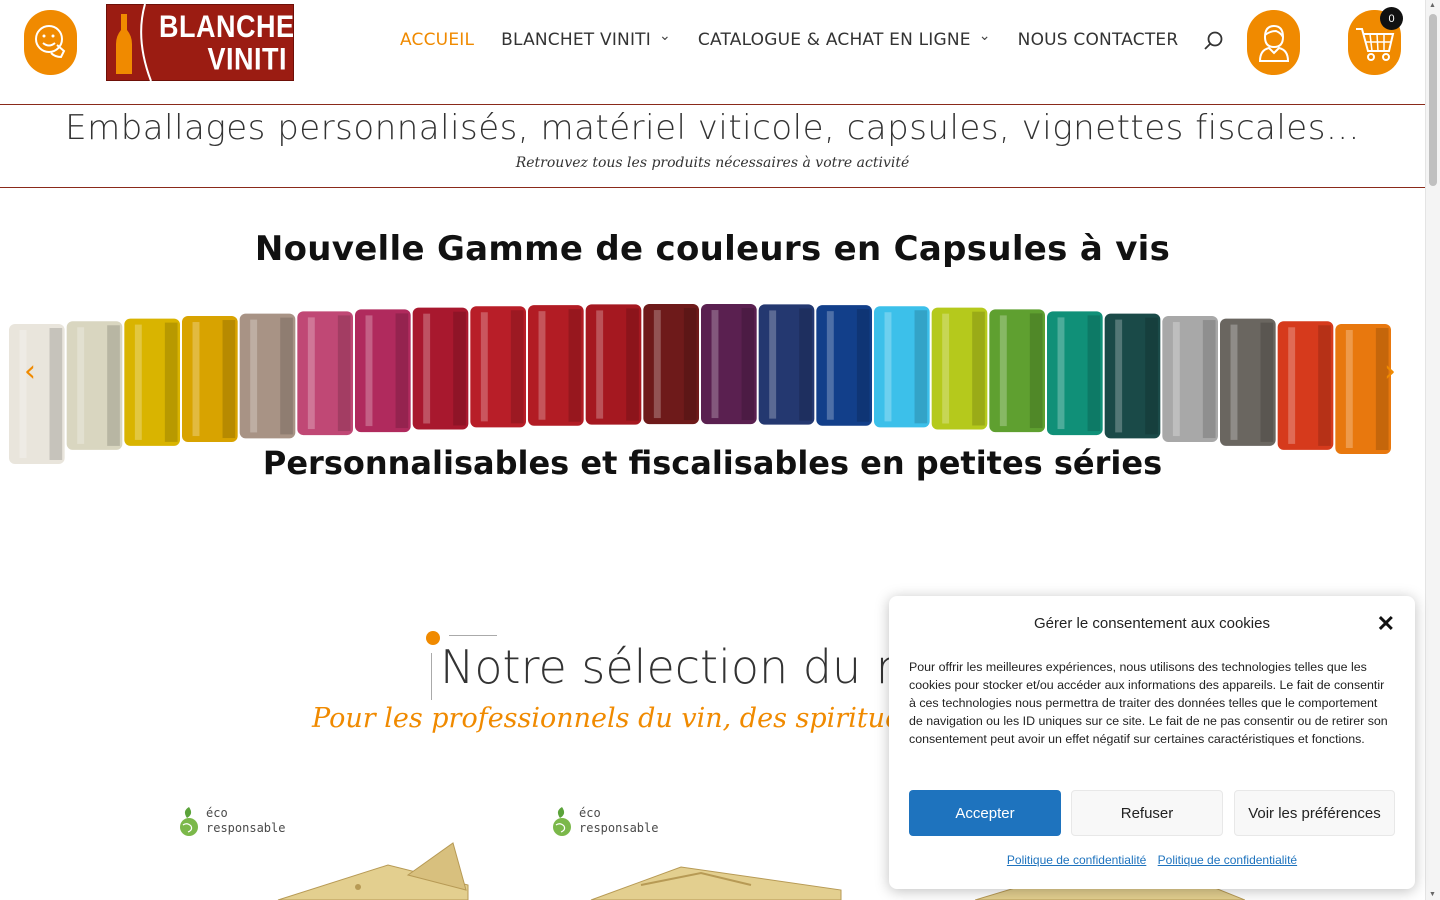 The height and width of the screenshot is (900, 1440). I want to click on scroll-thumb, so click(1433, 100).